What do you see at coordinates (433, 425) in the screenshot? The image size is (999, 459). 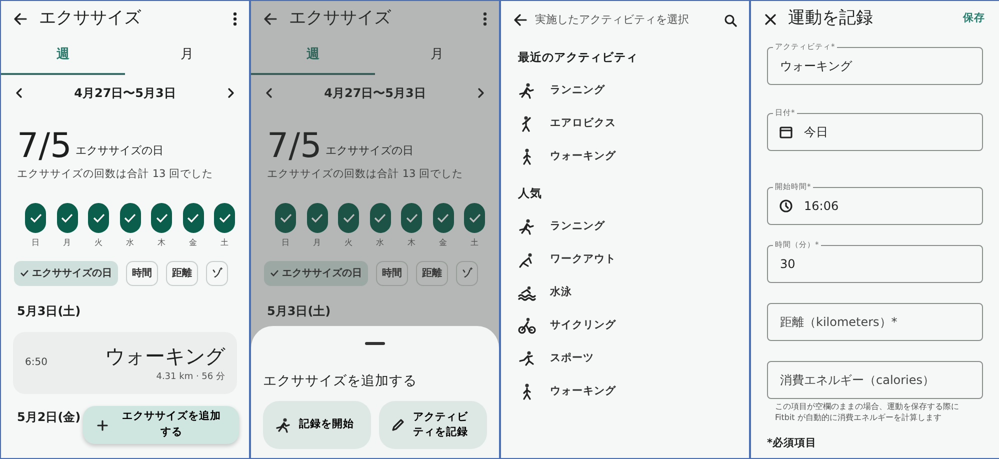 I see `sheet-action-button: アクティビティを記録` at bounding box center [433, 425].